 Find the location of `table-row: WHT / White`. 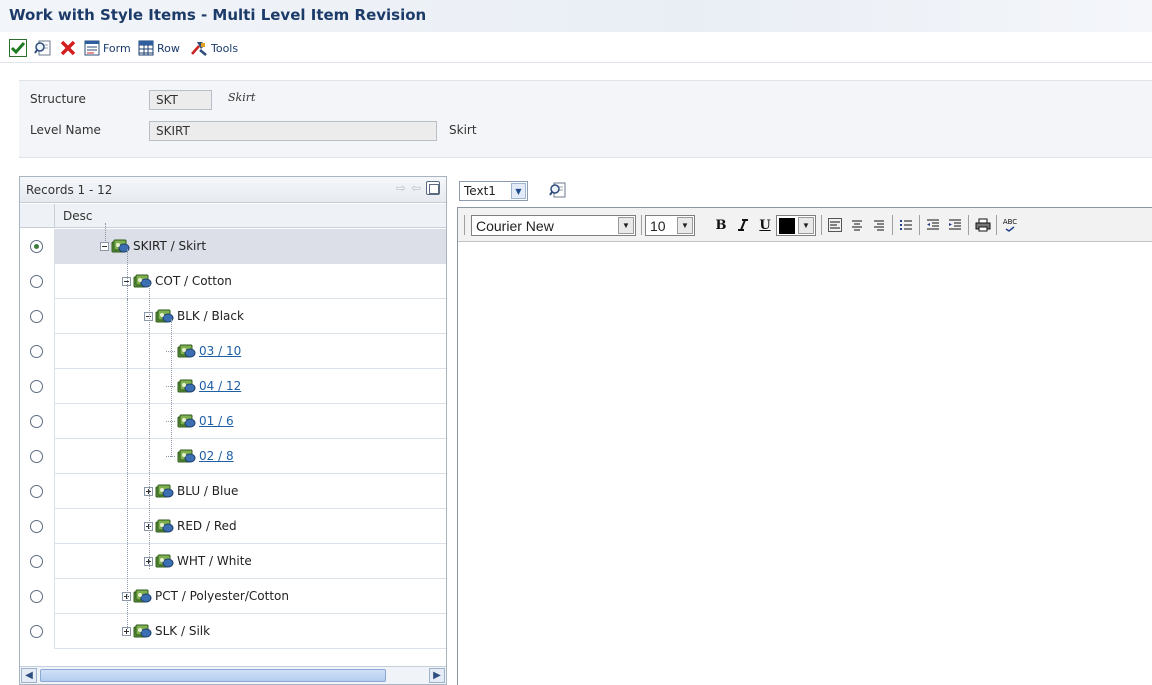

table-row: WHT / White is located at coordinates (233, 561).